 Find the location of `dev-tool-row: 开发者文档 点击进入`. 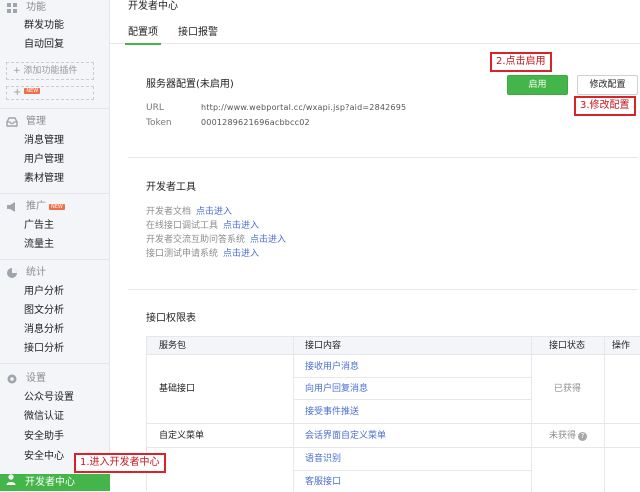

dev-tool-row: 开发者文档 点击进入 is located at coordinates (189, 212).